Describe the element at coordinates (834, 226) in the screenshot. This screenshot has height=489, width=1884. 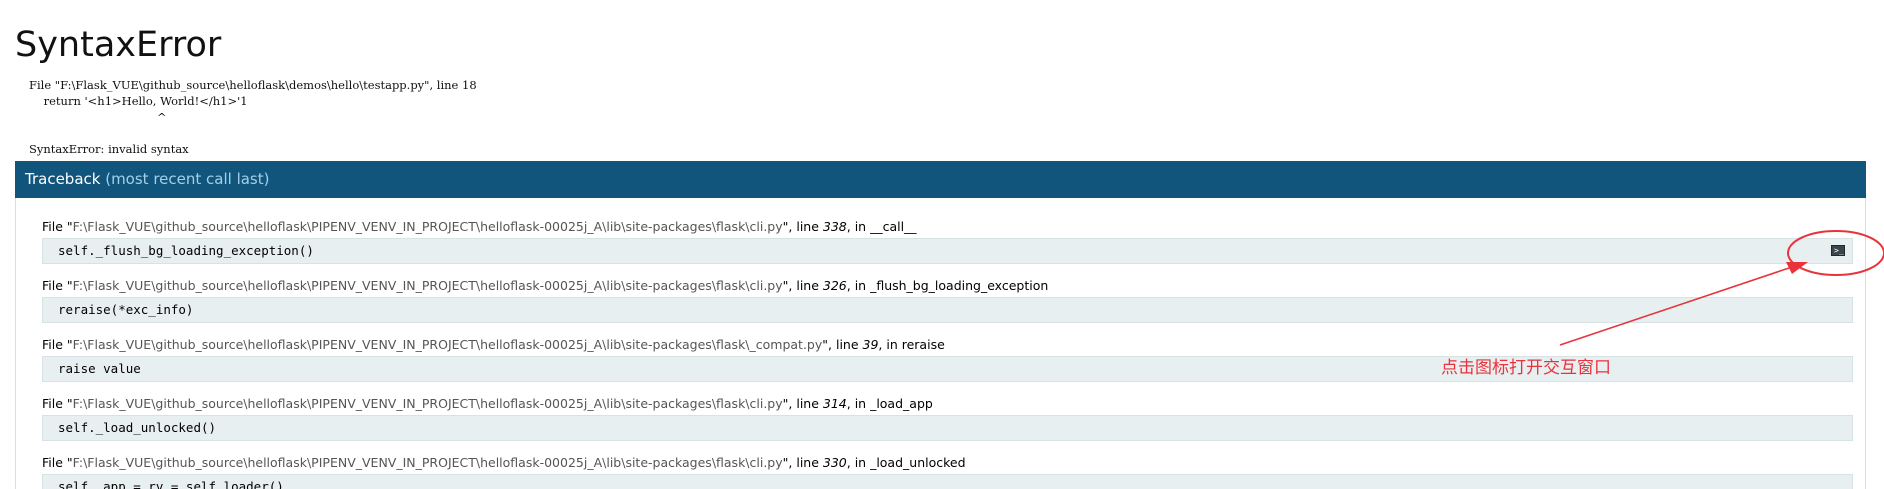
I see `frame-lineno: 338` at that location.